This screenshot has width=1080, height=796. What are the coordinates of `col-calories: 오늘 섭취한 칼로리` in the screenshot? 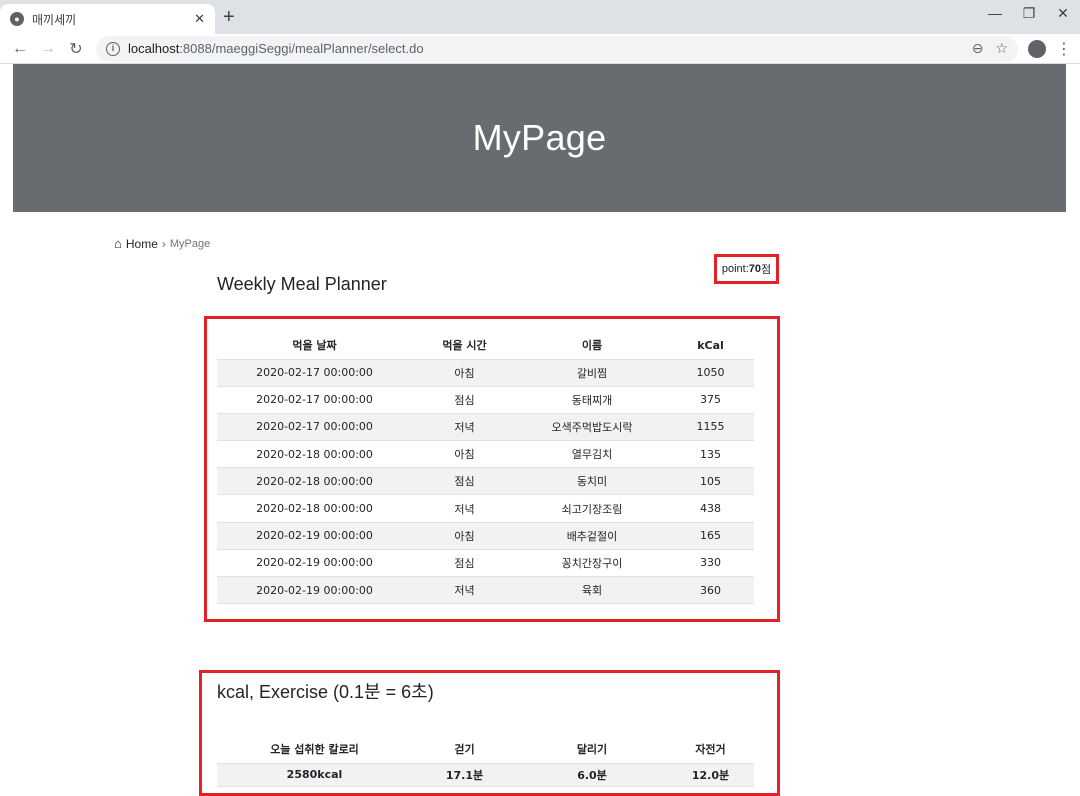 It's located at (314, 749).